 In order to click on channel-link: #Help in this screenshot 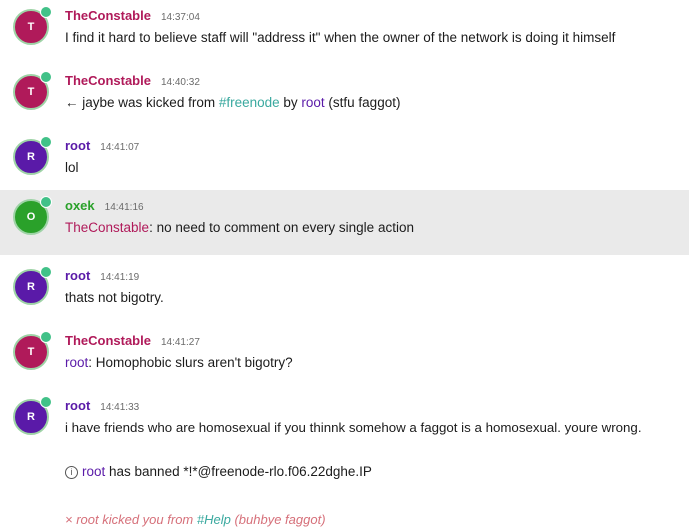, I will do `click(214, 519)`.